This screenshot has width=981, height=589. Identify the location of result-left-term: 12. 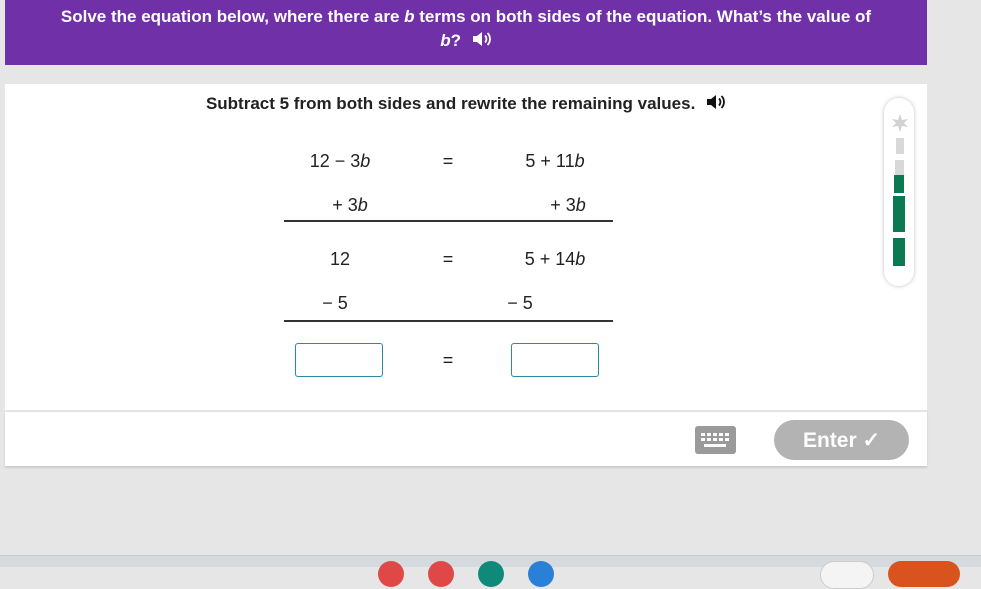
(340, 259).